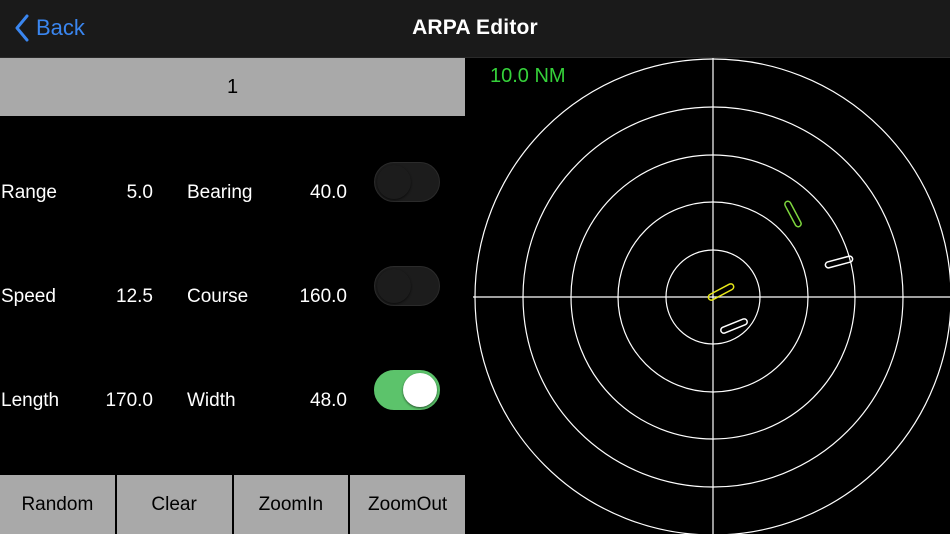 The height and width of the screenshot is (534, 950). What do you see at coordinates (175, 504) in the screenshot?
I see `clear-button: Clear` at bounding box center [175, 504].